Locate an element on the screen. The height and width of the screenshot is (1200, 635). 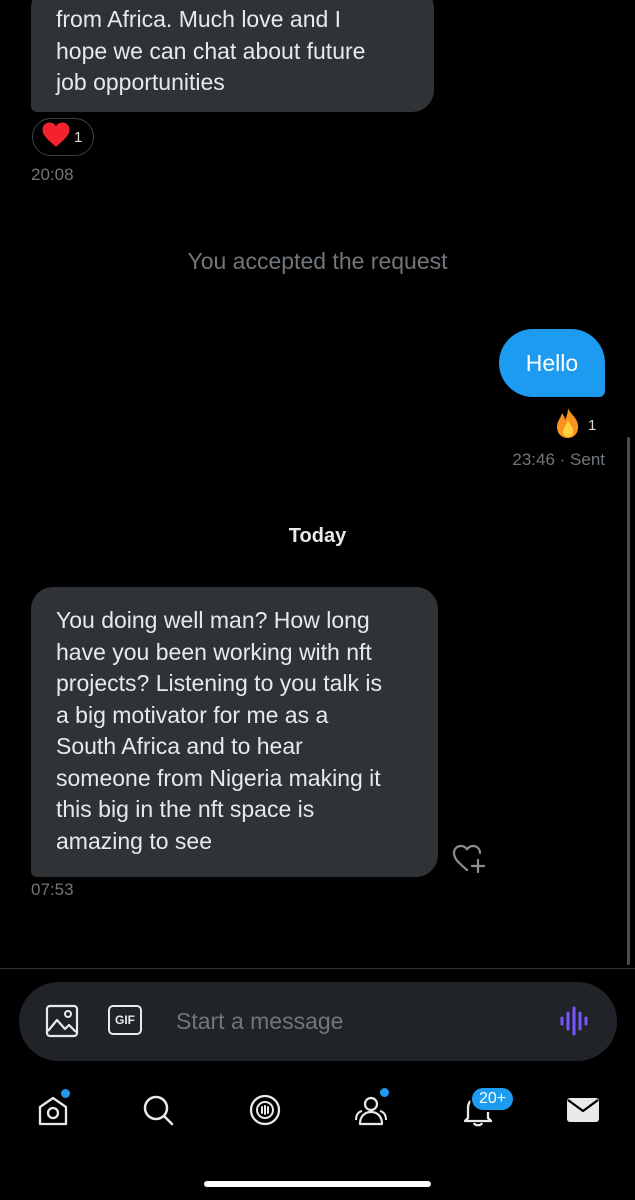
message-line: this big in the nft space is is located at coordinates (185, 809).